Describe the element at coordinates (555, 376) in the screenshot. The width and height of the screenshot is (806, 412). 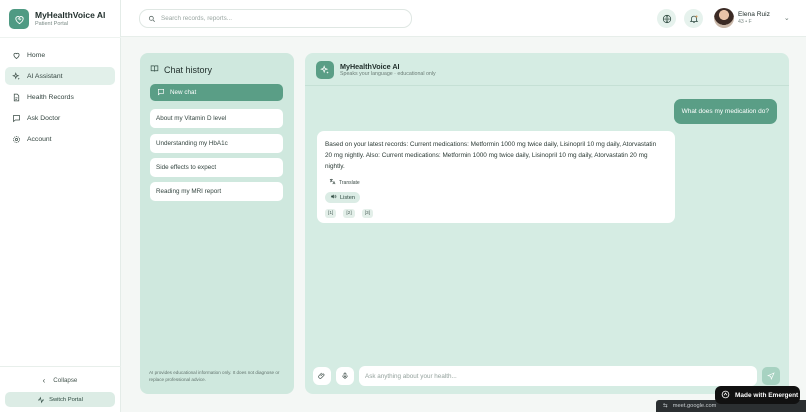
I see `message-input` at that location.